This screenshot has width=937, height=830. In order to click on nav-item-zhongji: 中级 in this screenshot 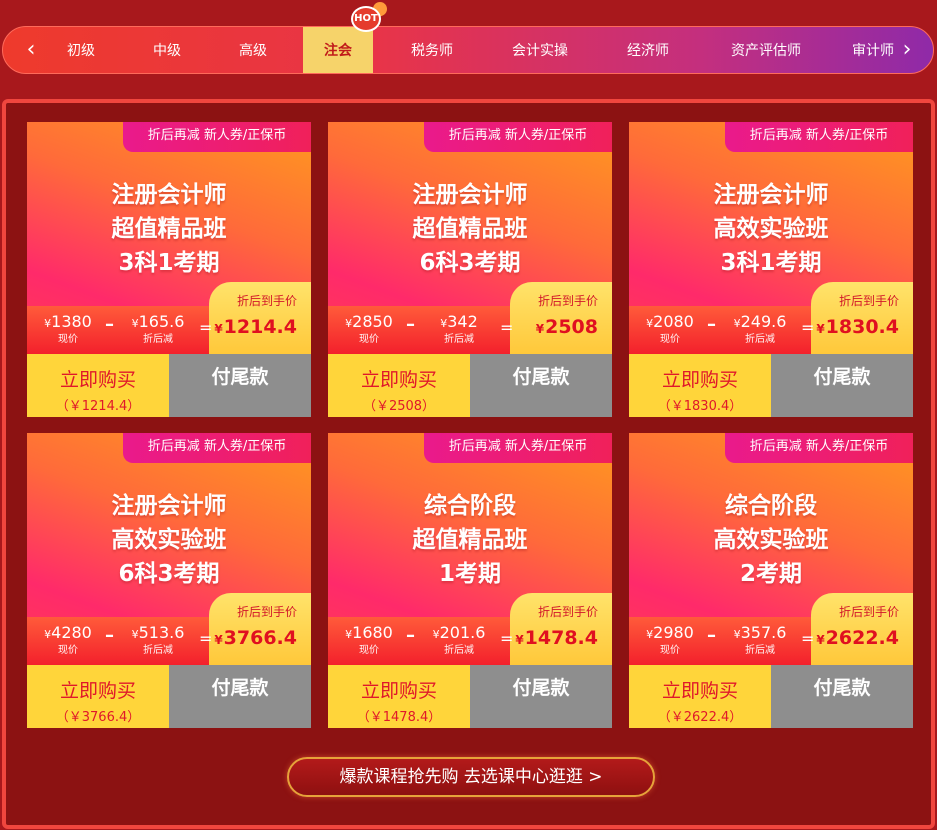, I will do `click(167, 50)`.